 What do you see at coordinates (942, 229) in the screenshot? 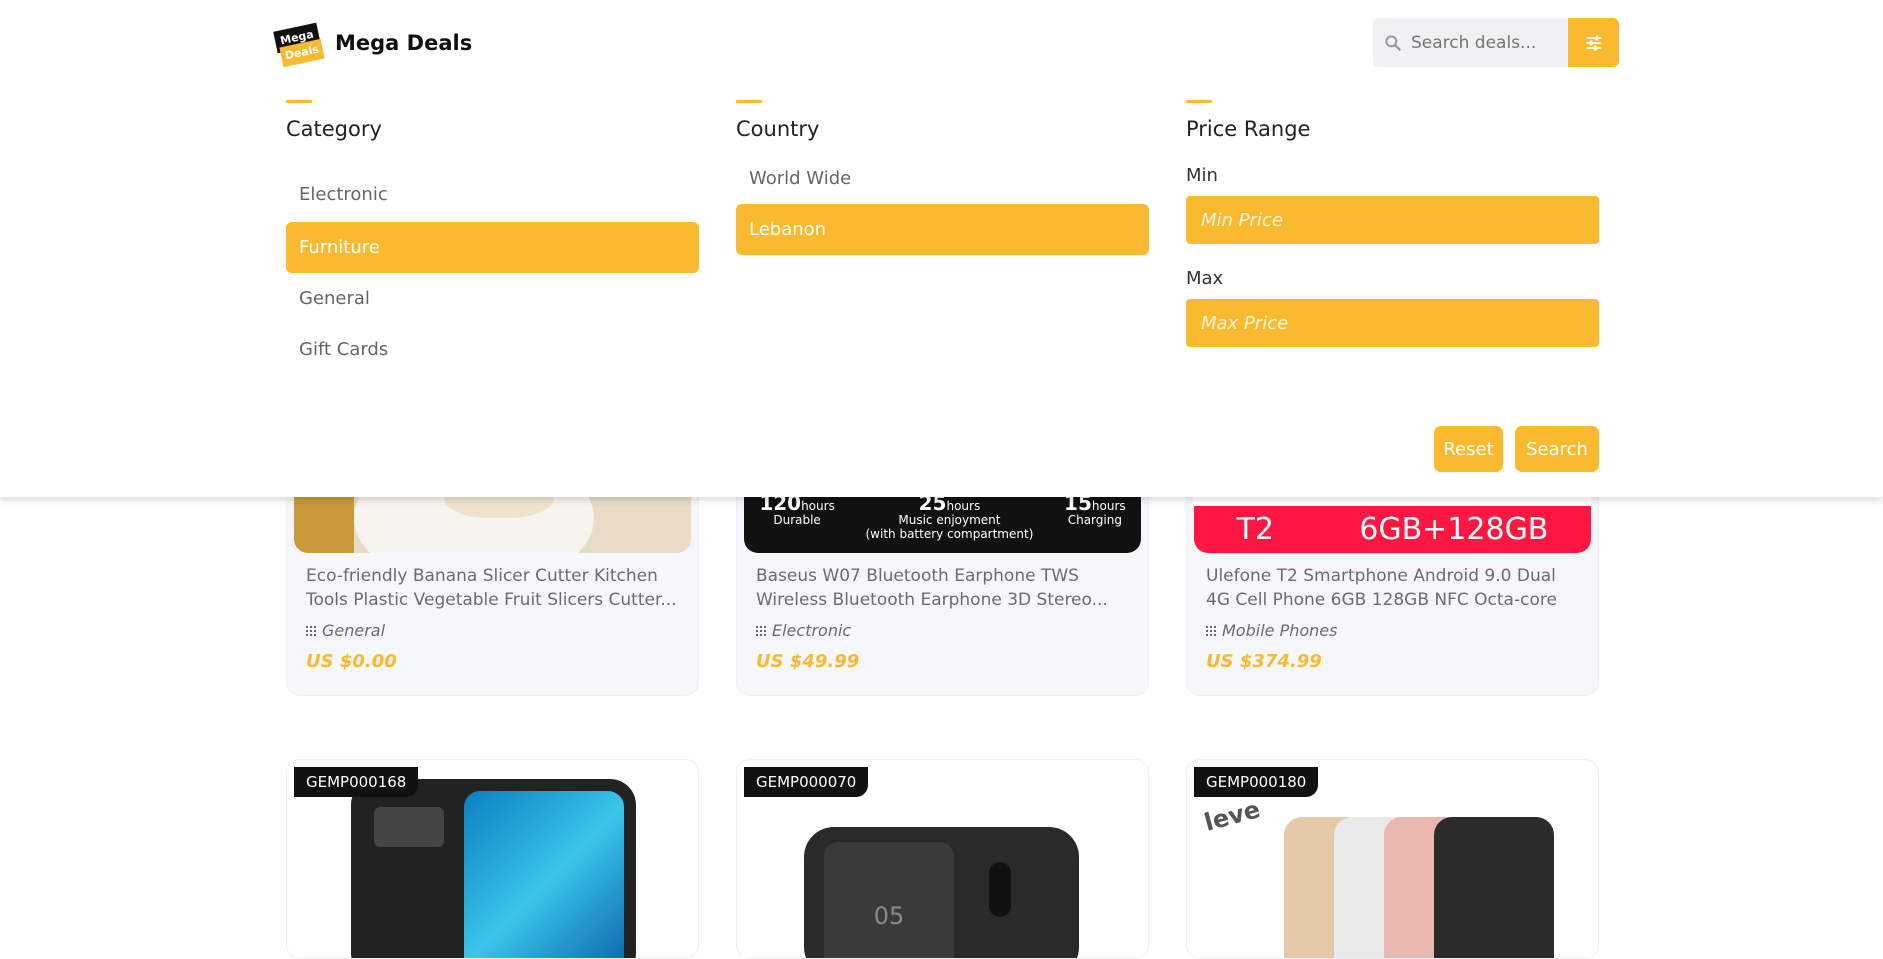
I see `country-item-lebanon: Lebanon` at bounding box center [942, 229].